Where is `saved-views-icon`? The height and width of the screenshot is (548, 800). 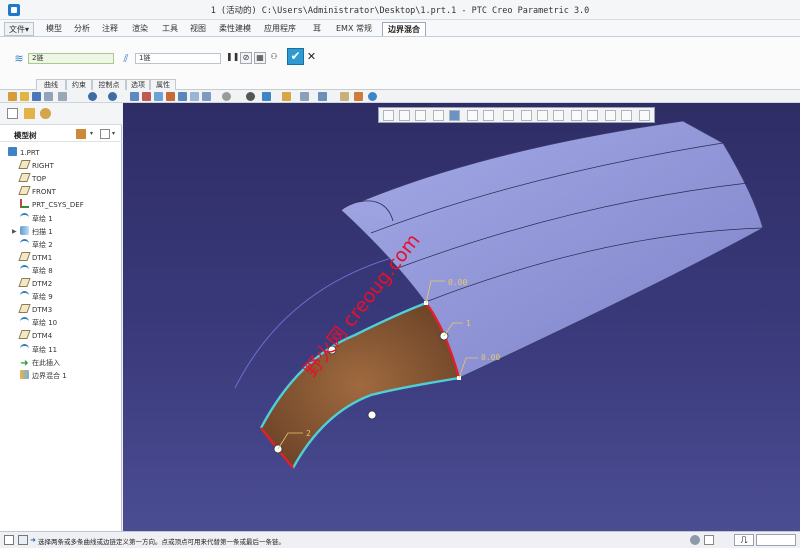 saved-views-icon is located at coordinates (266, 96).